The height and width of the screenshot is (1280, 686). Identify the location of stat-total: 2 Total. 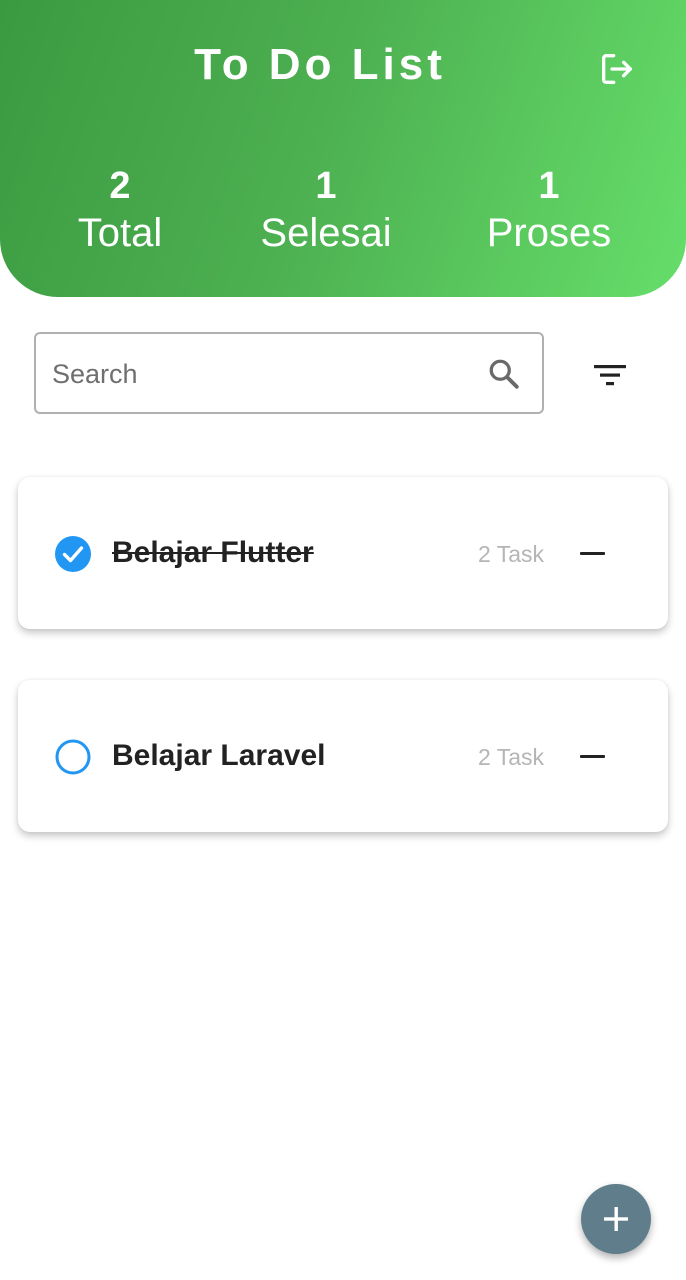
(120, 211).